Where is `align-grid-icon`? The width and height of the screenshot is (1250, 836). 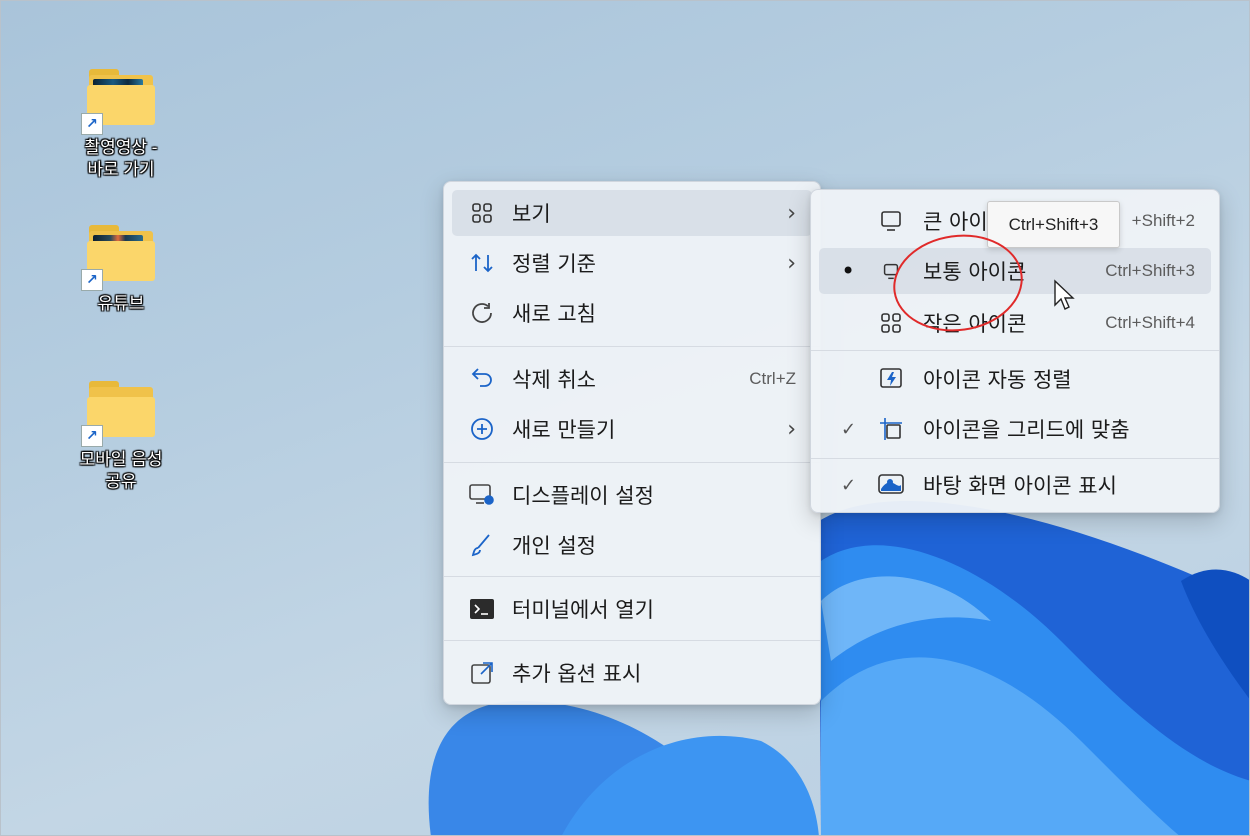 align-grid-icon is located at coordinates (891, 429).